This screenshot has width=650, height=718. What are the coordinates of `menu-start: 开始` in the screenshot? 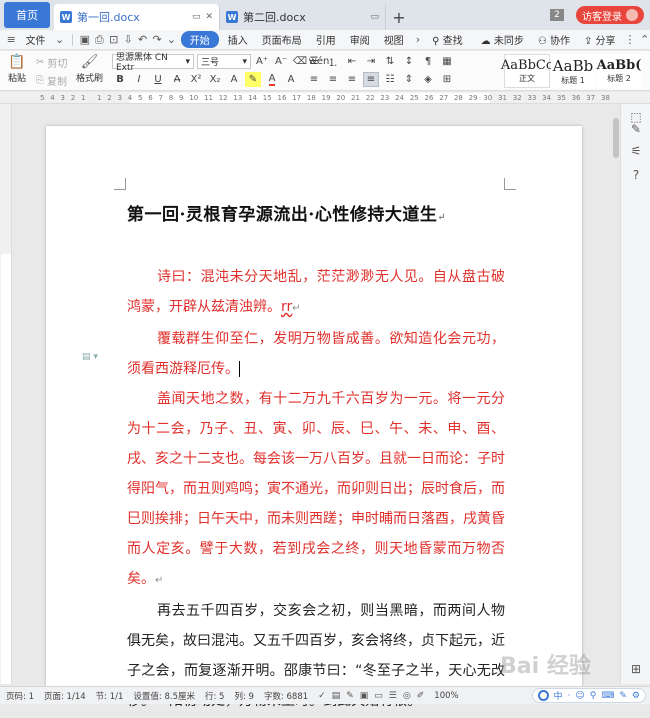 It's located at (199, 39).